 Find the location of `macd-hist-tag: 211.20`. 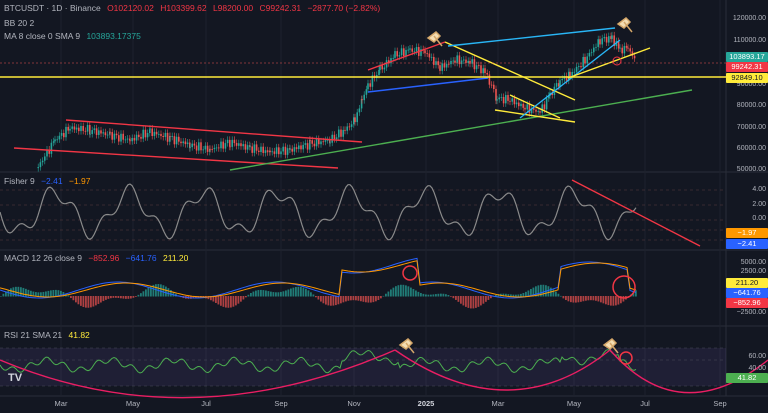

macd-hist-tag: 211.20 is located at coordinates (747, 283).